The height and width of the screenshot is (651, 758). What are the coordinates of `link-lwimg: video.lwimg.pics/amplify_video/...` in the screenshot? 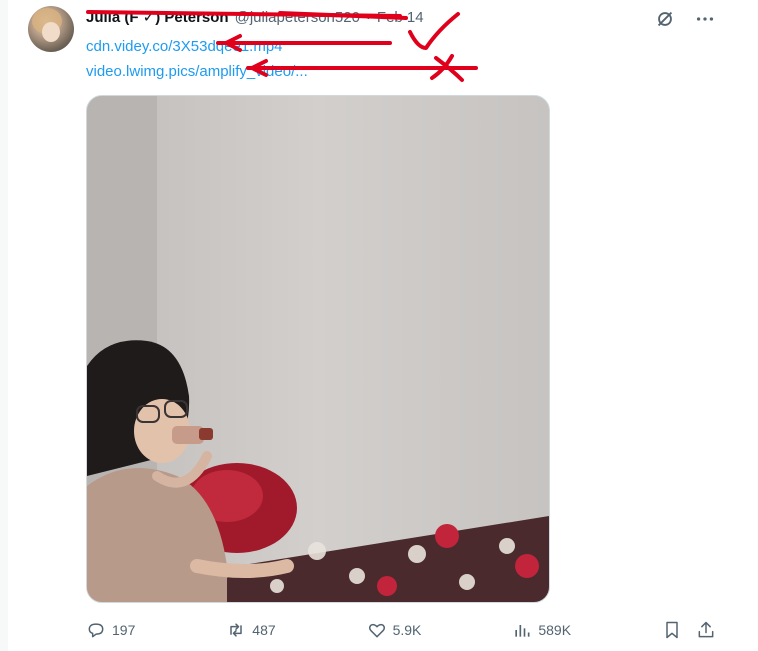 It's located at (197, 71).